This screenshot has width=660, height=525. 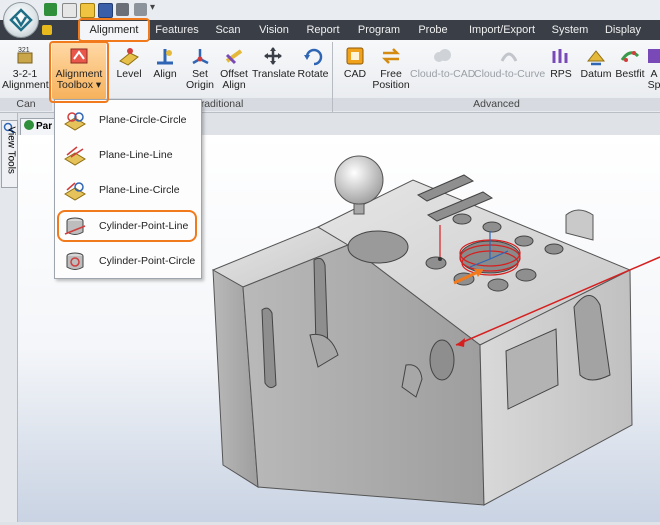 I want to click on tab-mini-icons, so click(x=47, y=30).